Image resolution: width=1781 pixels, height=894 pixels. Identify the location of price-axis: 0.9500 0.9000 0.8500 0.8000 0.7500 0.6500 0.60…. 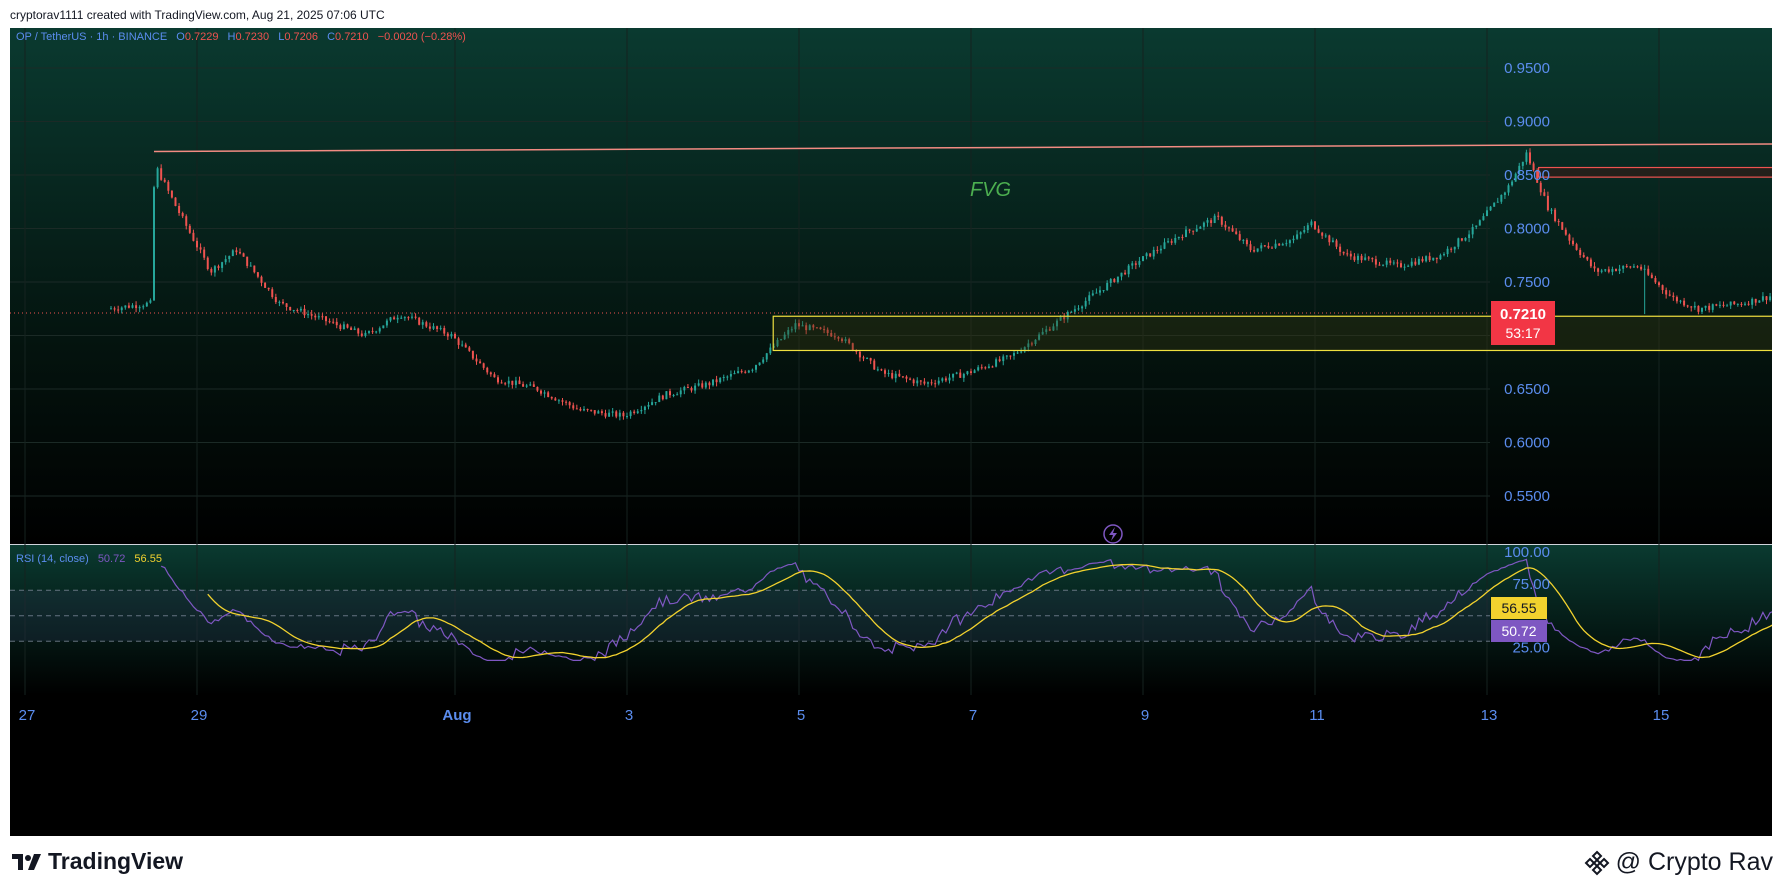
(1527, 282).